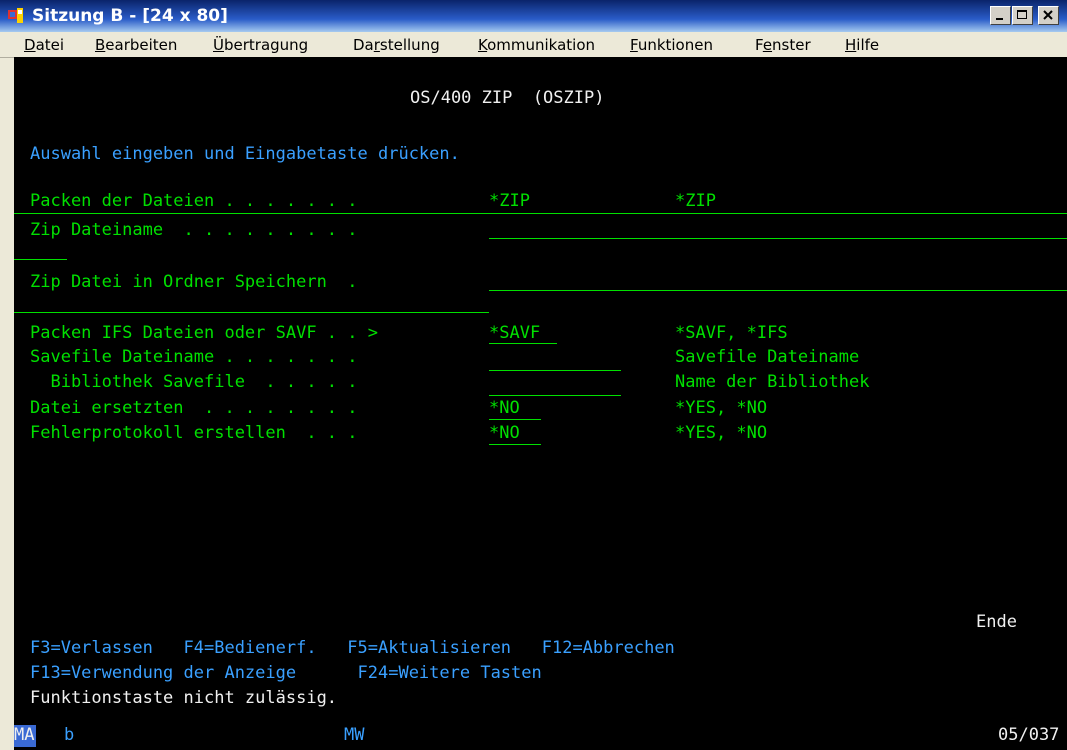 This screenshot has width=1067, height=750. Describe the element at coordinates (778, 230) in the screenshot. I see `zip-dateiname-input` at that location.